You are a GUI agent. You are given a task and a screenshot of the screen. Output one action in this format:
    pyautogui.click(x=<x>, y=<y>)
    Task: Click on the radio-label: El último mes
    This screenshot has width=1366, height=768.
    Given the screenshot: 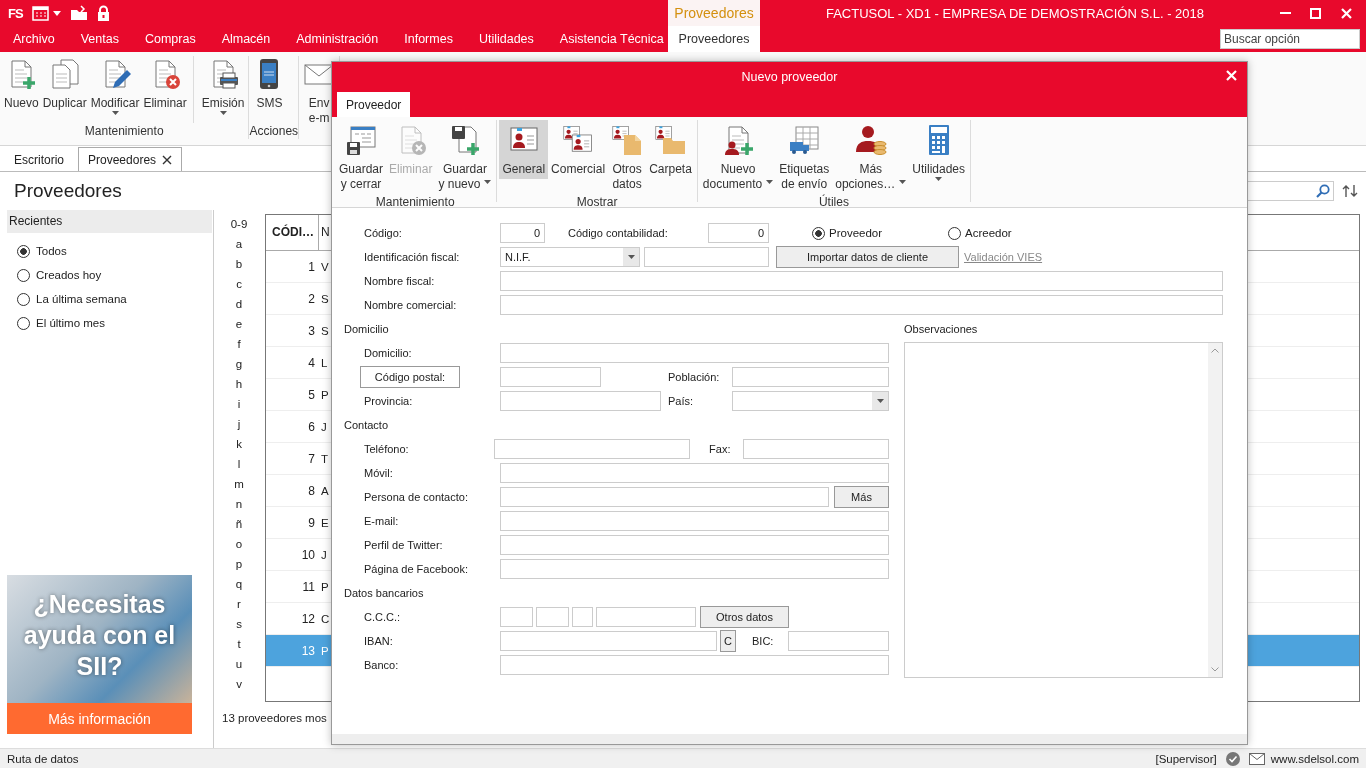 What is the action you would take?
    pyautogui.click(x=71, y=323)
    